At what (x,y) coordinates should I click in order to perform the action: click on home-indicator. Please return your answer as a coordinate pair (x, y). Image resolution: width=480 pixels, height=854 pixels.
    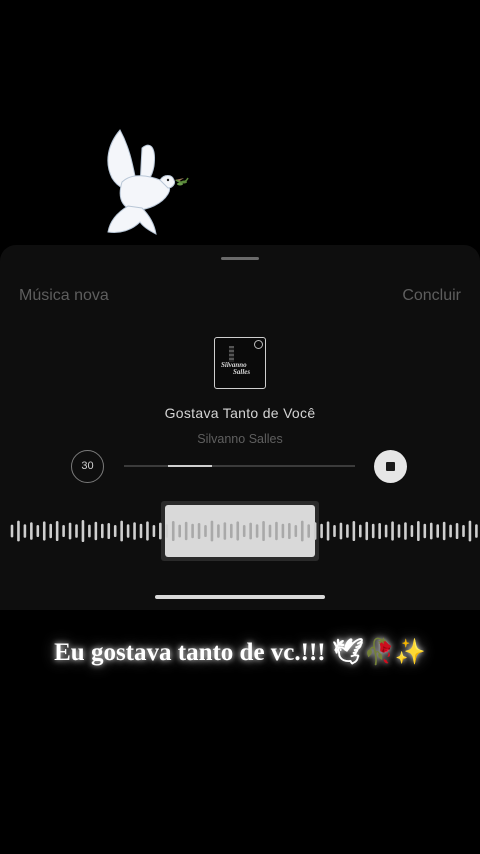
    Looking at the image, I should click on (240, 597).